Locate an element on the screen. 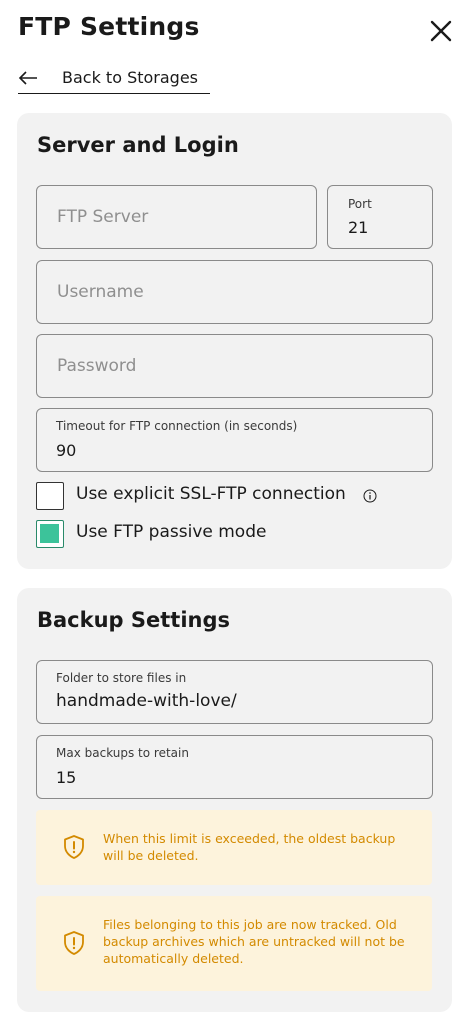 This screenshot has width=465, height=1024. password-placeholder: Password is located at coordinates (97, 366).